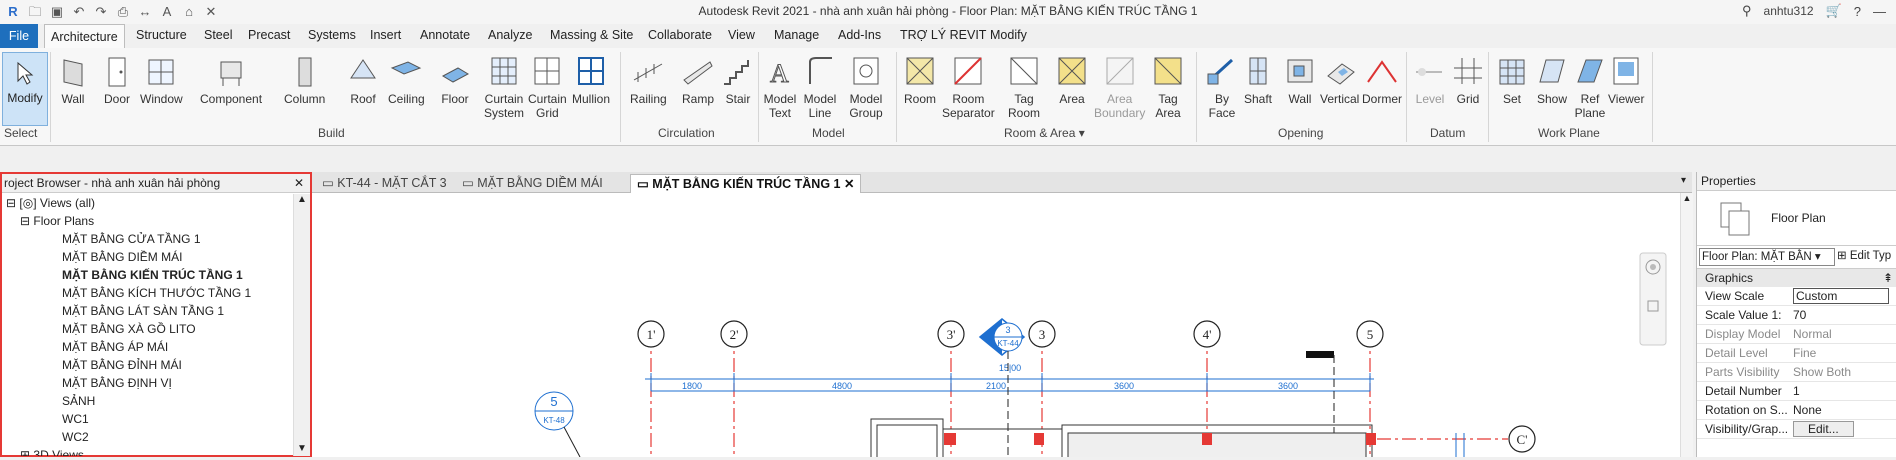 The width and height of the screenshot is (1896, 460). What do you see at coordinates (25, 452) in the screenshot?
I see `expand-icon: ⊞` at bounding box center [25, 452].